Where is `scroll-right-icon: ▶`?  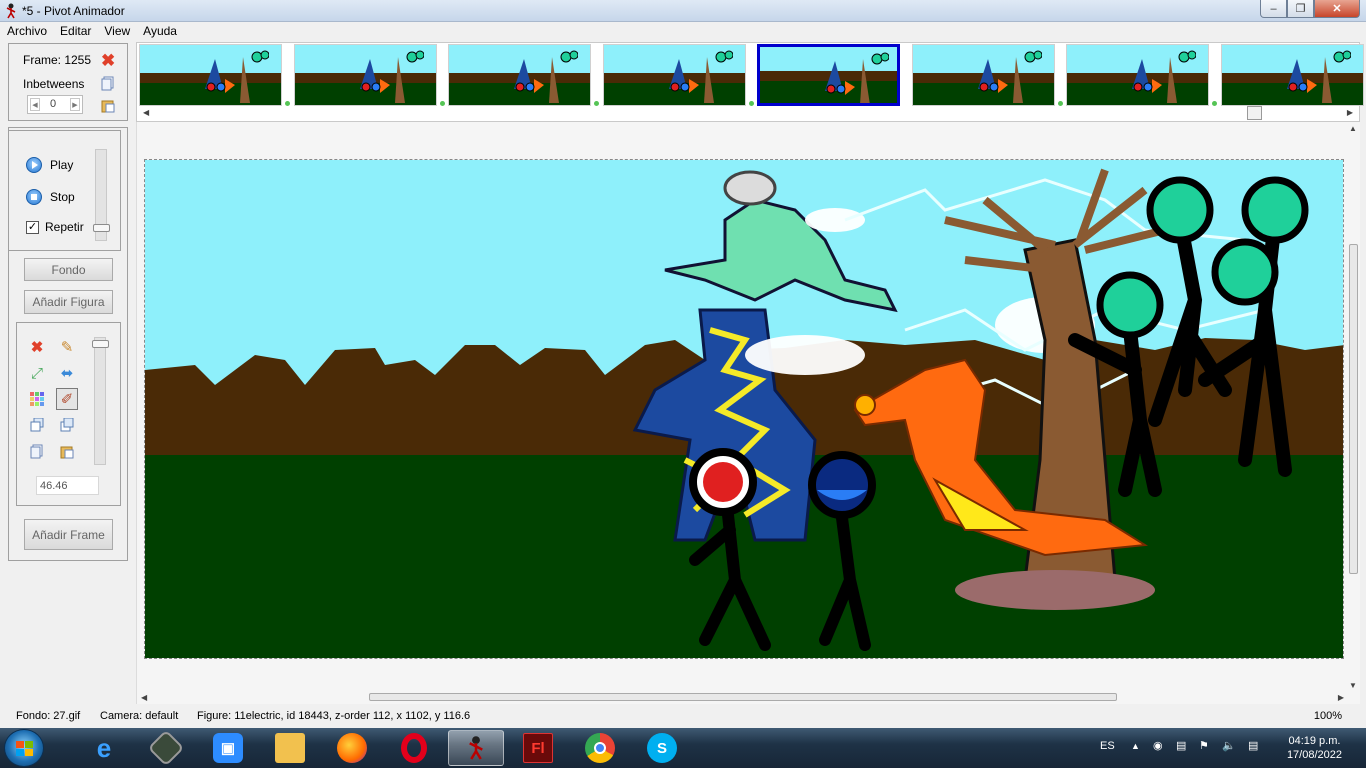
scroll-right-icon: ▶ is located at coordinates (1350, 112).